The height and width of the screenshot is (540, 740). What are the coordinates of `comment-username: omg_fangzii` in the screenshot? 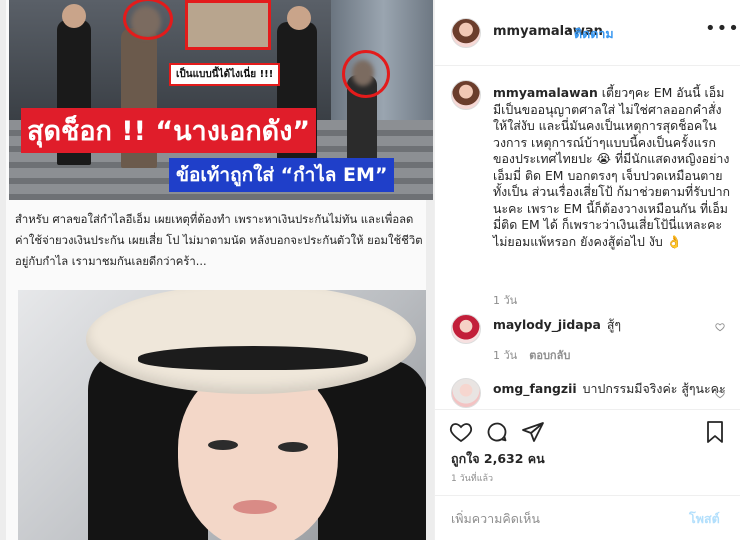 It's located at (535, 388).